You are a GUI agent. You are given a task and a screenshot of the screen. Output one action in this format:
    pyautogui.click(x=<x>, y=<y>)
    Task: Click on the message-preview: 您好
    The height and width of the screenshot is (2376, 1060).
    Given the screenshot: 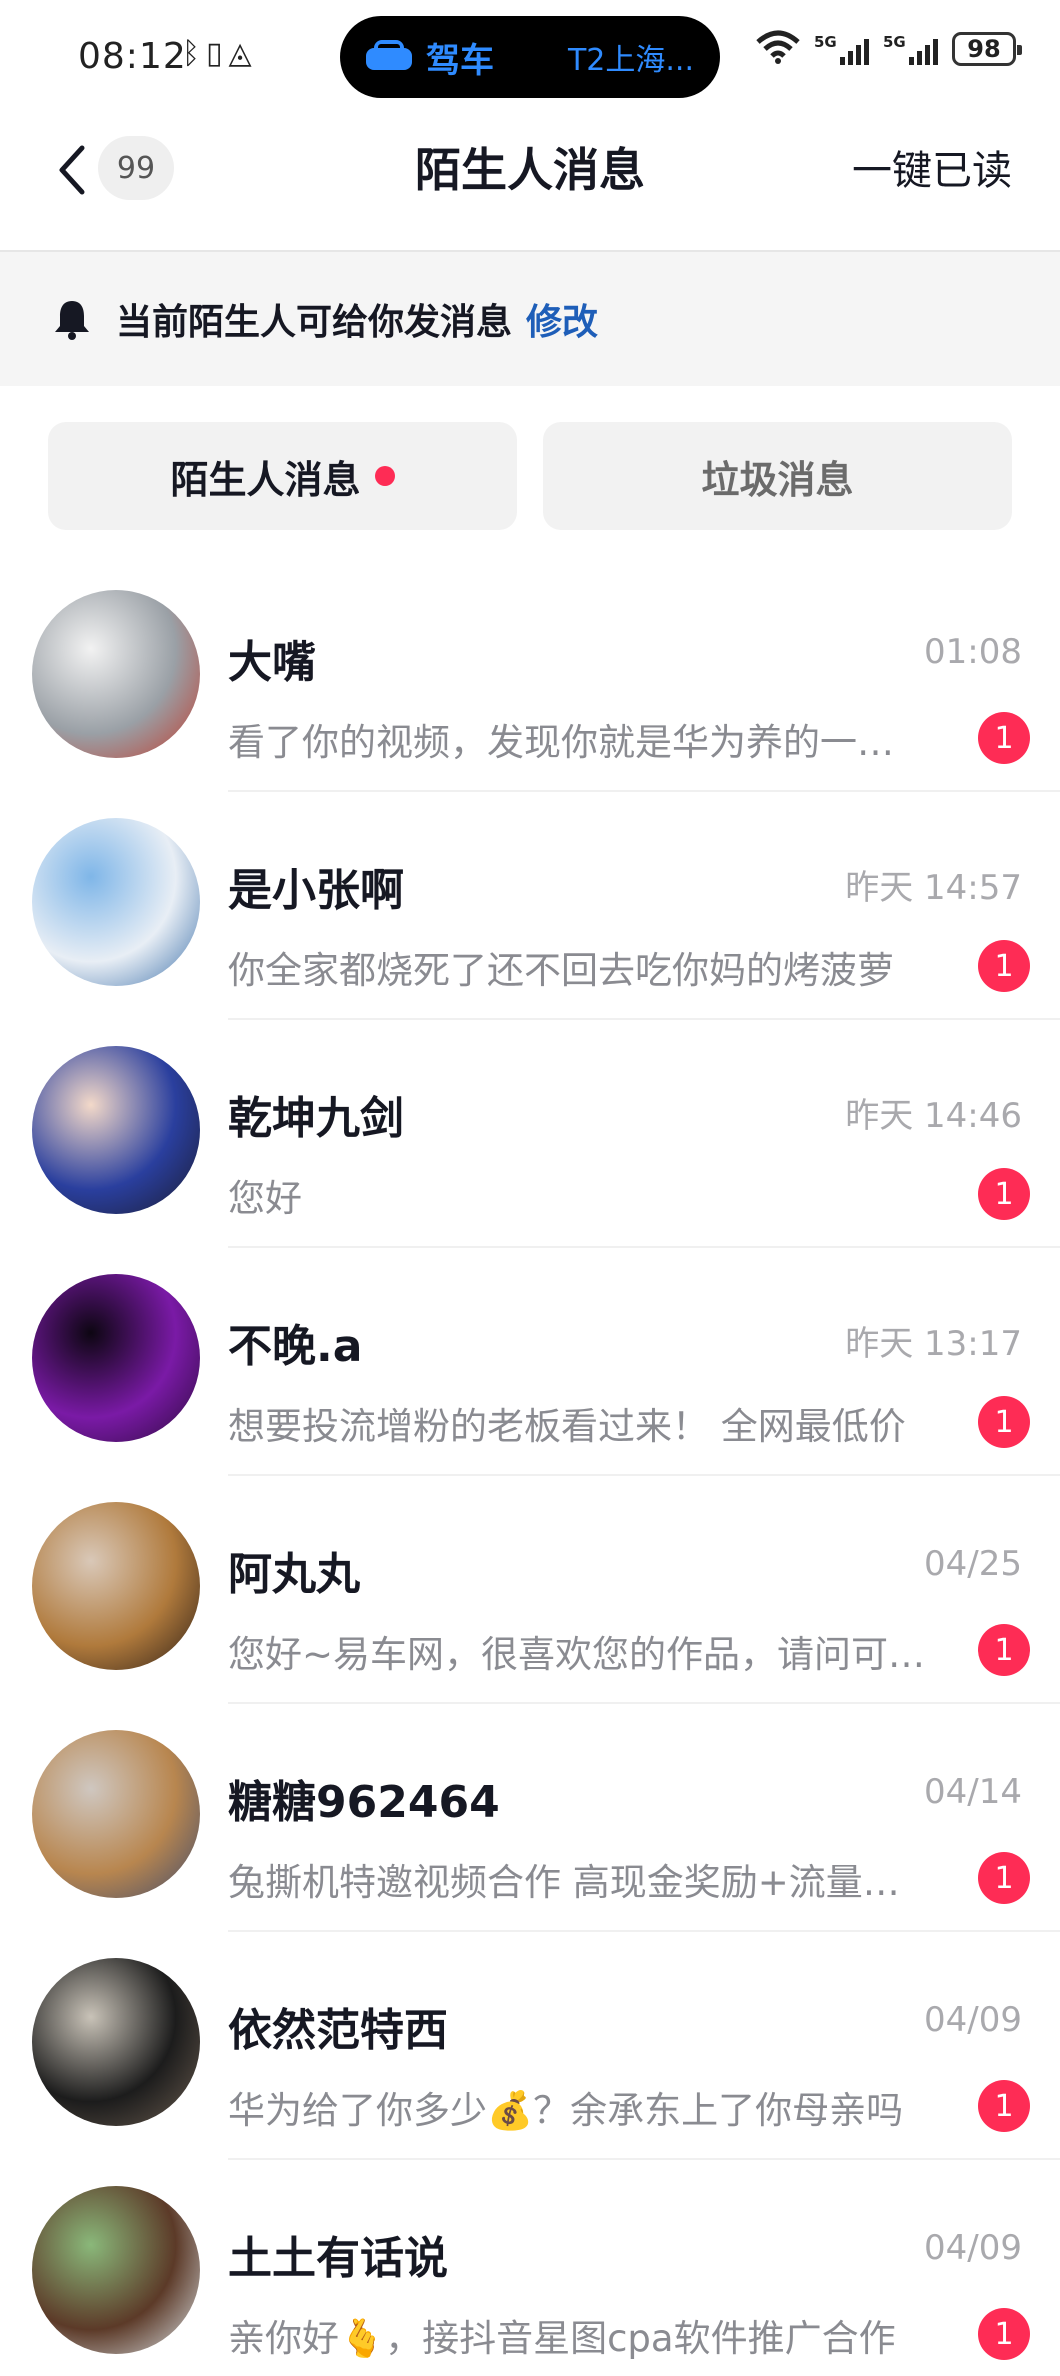 What is the action you would take?
    pyautogui.click(x=265, y=1198)
    